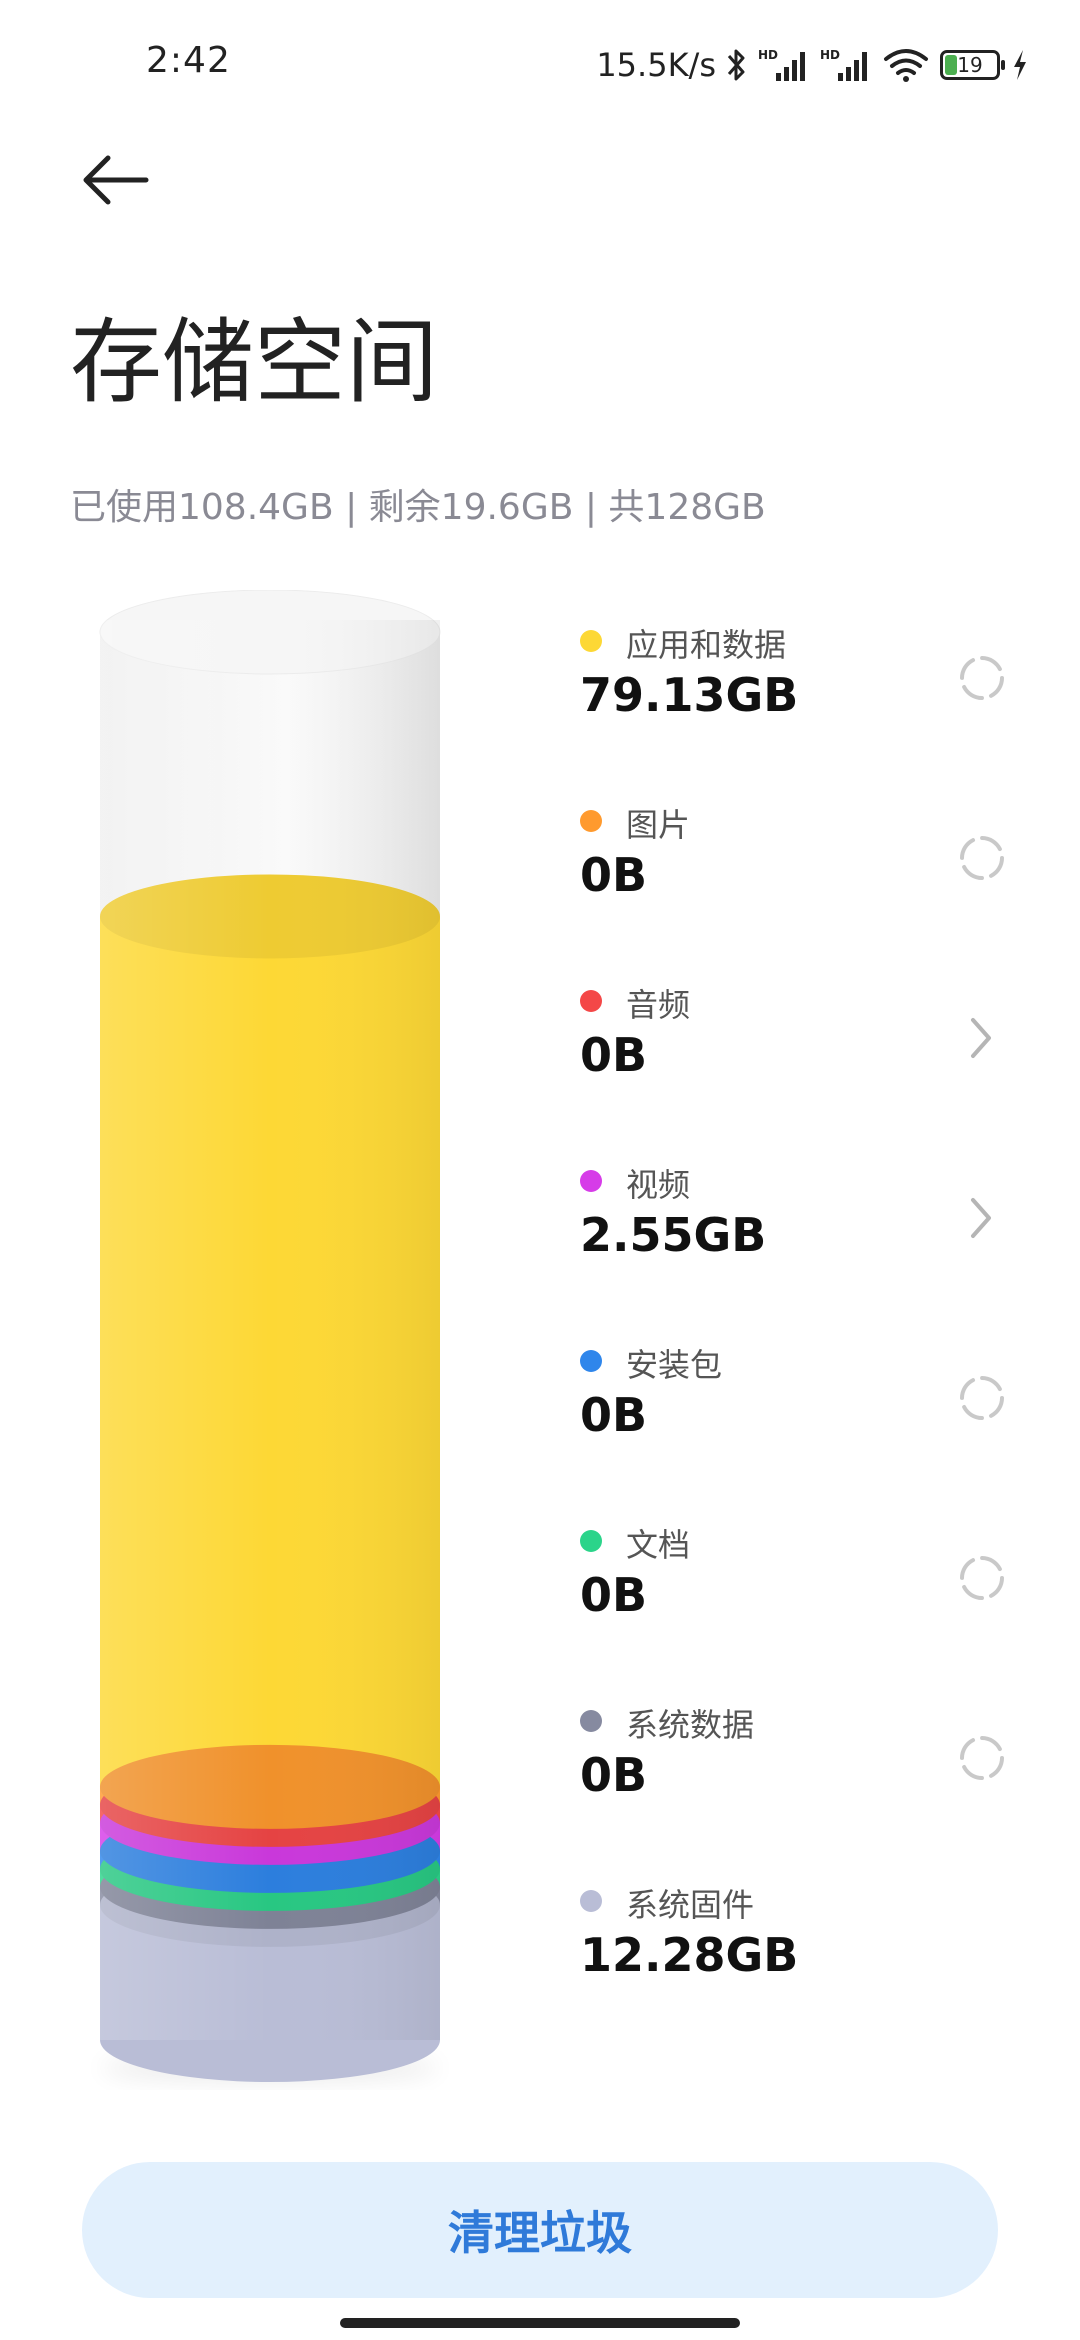  I want to click on status-icons: 15.5K/s HD HD 19, so click(813, 65).